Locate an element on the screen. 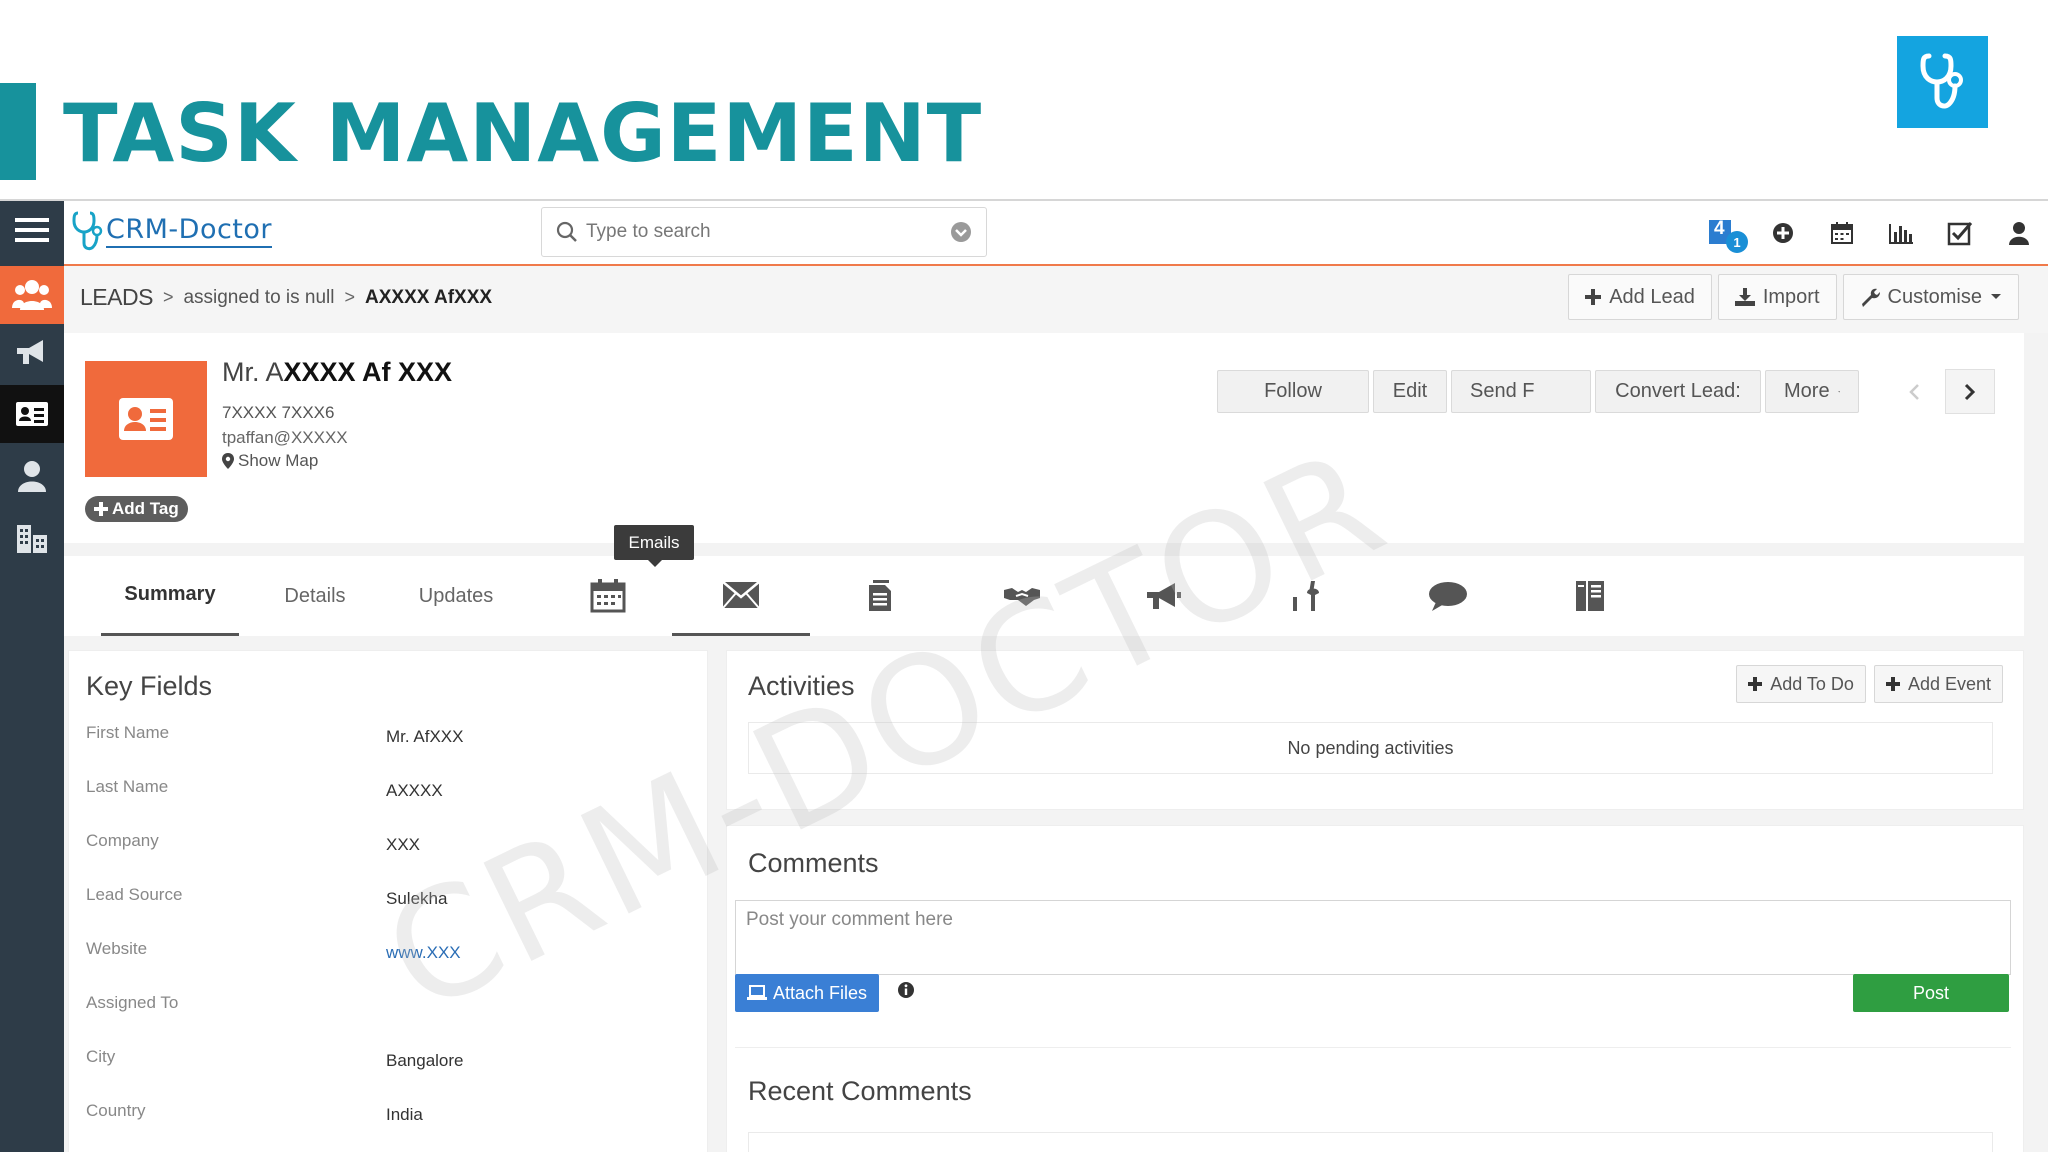 This screenshot has width=2048, height=1152. post-comment-button: Post is located at coordinates (1931, 993).